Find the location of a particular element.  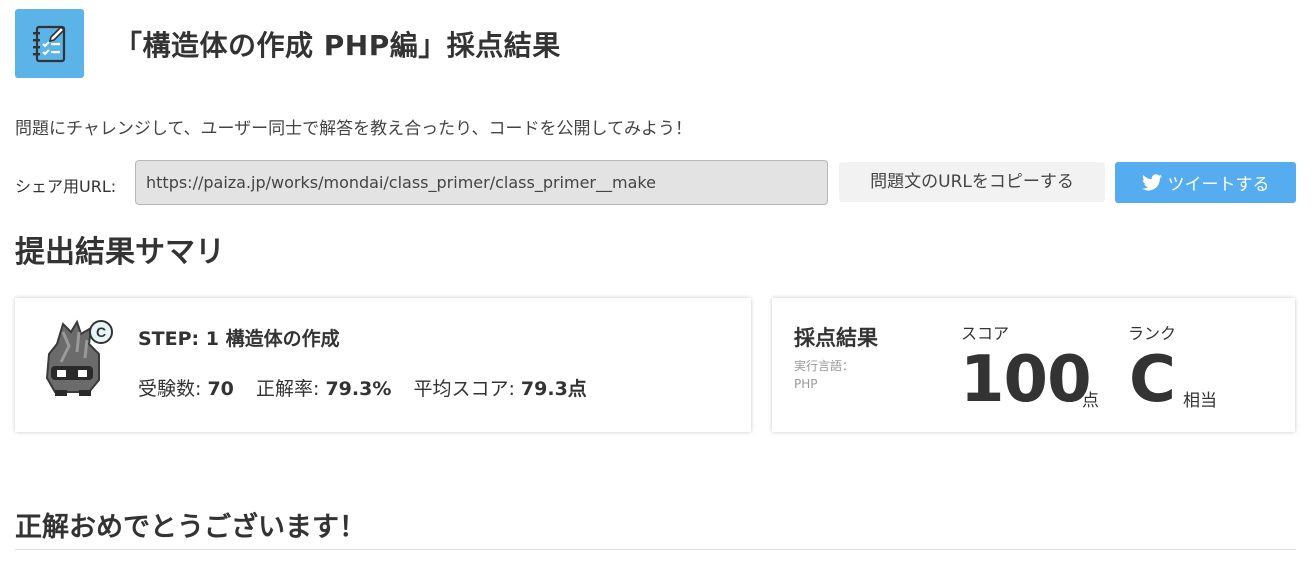

rank-value: C is located at coordinates (1152, 380).